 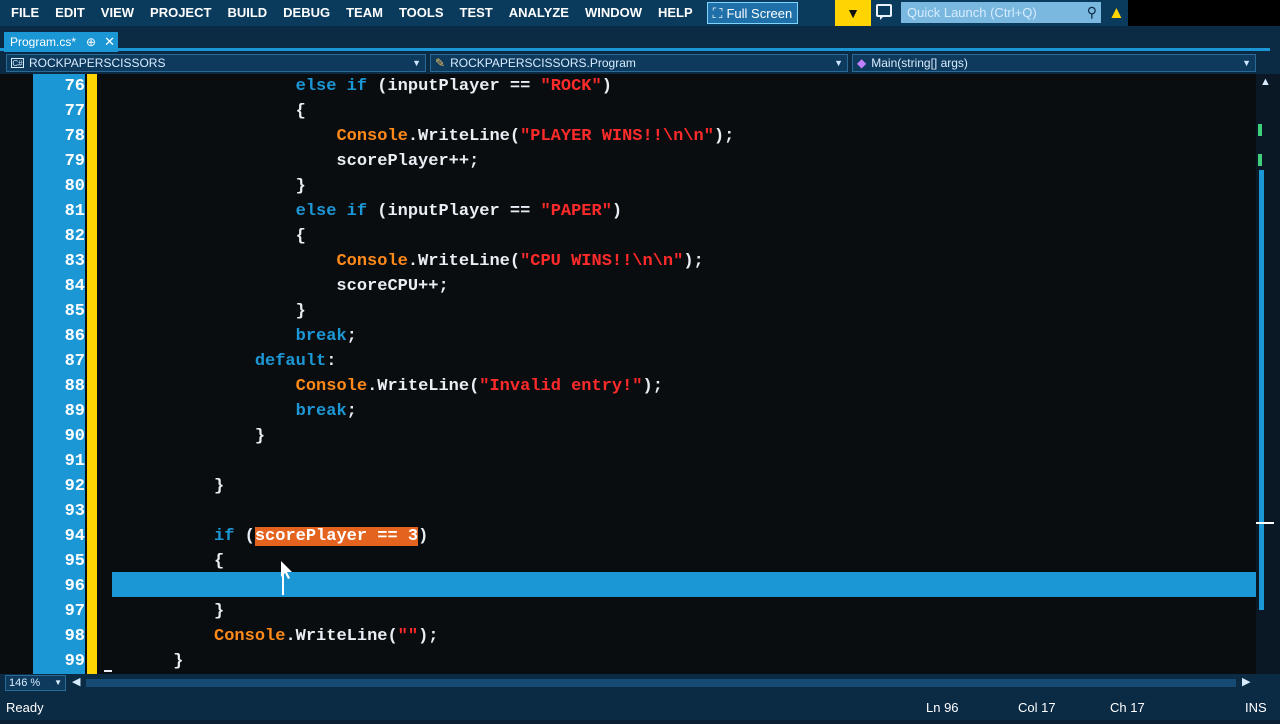 What do you see at coordinates (224, 536) in the screenshot?
I see `code-token: if` at bounding box center [224, 536].